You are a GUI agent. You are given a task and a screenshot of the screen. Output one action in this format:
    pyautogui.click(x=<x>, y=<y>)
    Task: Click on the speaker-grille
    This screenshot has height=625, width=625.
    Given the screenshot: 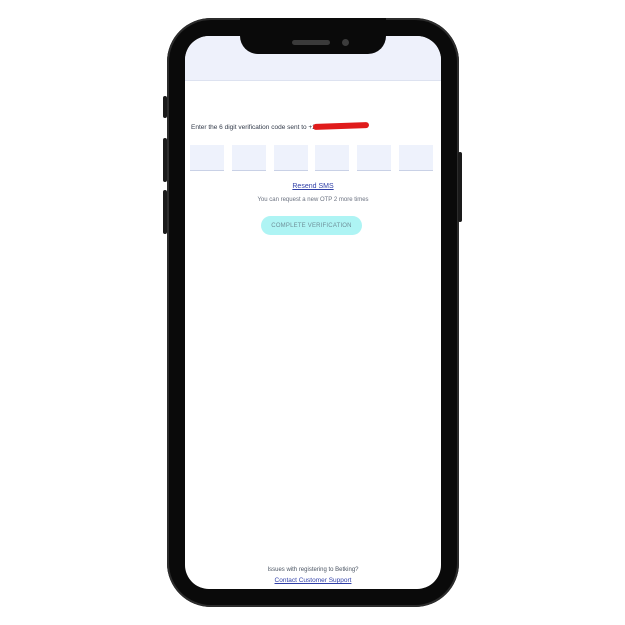 What is the action you would take?
    pyautogui.click(x=311, y=42)
    